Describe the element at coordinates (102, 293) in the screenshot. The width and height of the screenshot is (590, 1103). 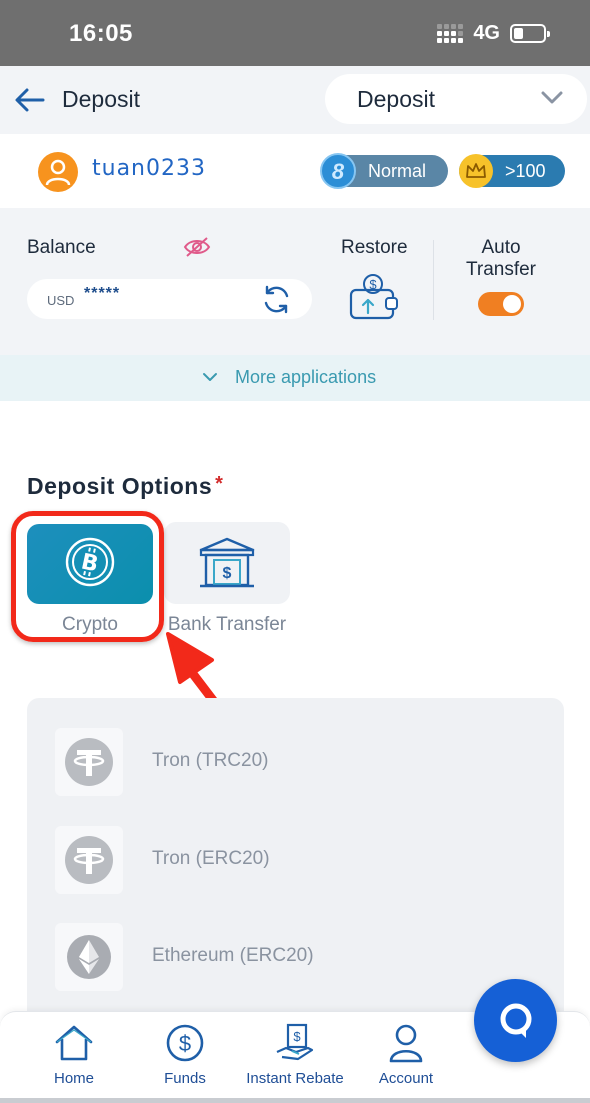
I see `balance-value: *****` at that location.